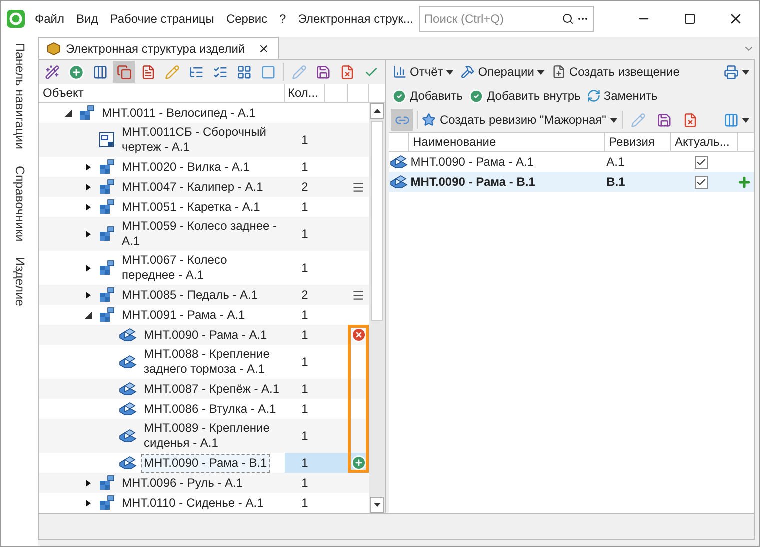  I want to click on column-header: Ревизия, so click(638, 142).